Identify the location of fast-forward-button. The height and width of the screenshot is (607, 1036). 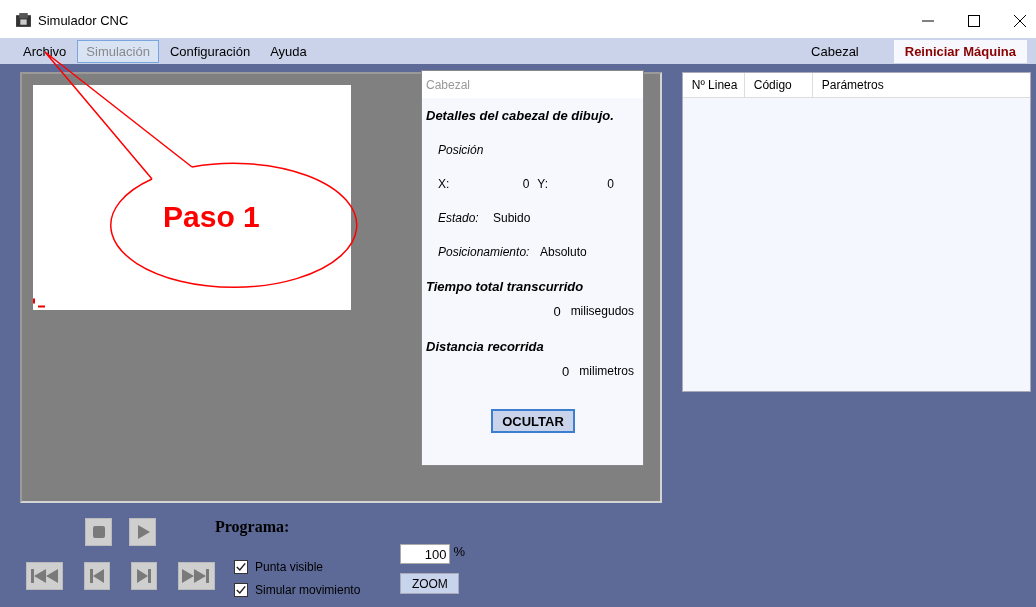
(196, 576).